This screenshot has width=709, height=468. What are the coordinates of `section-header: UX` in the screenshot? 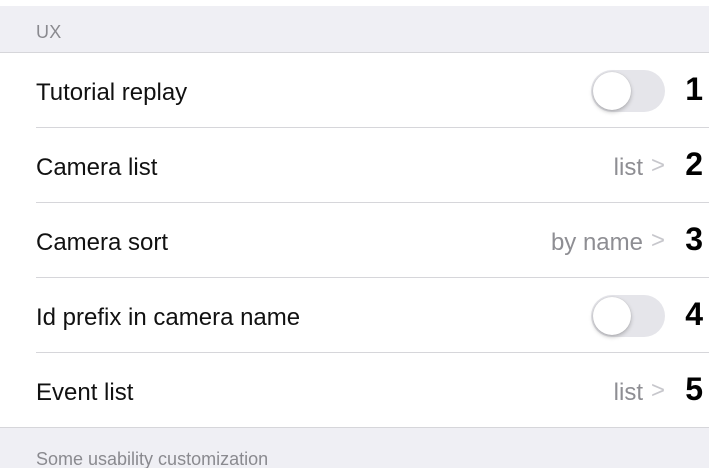 It's located at (354, 29).